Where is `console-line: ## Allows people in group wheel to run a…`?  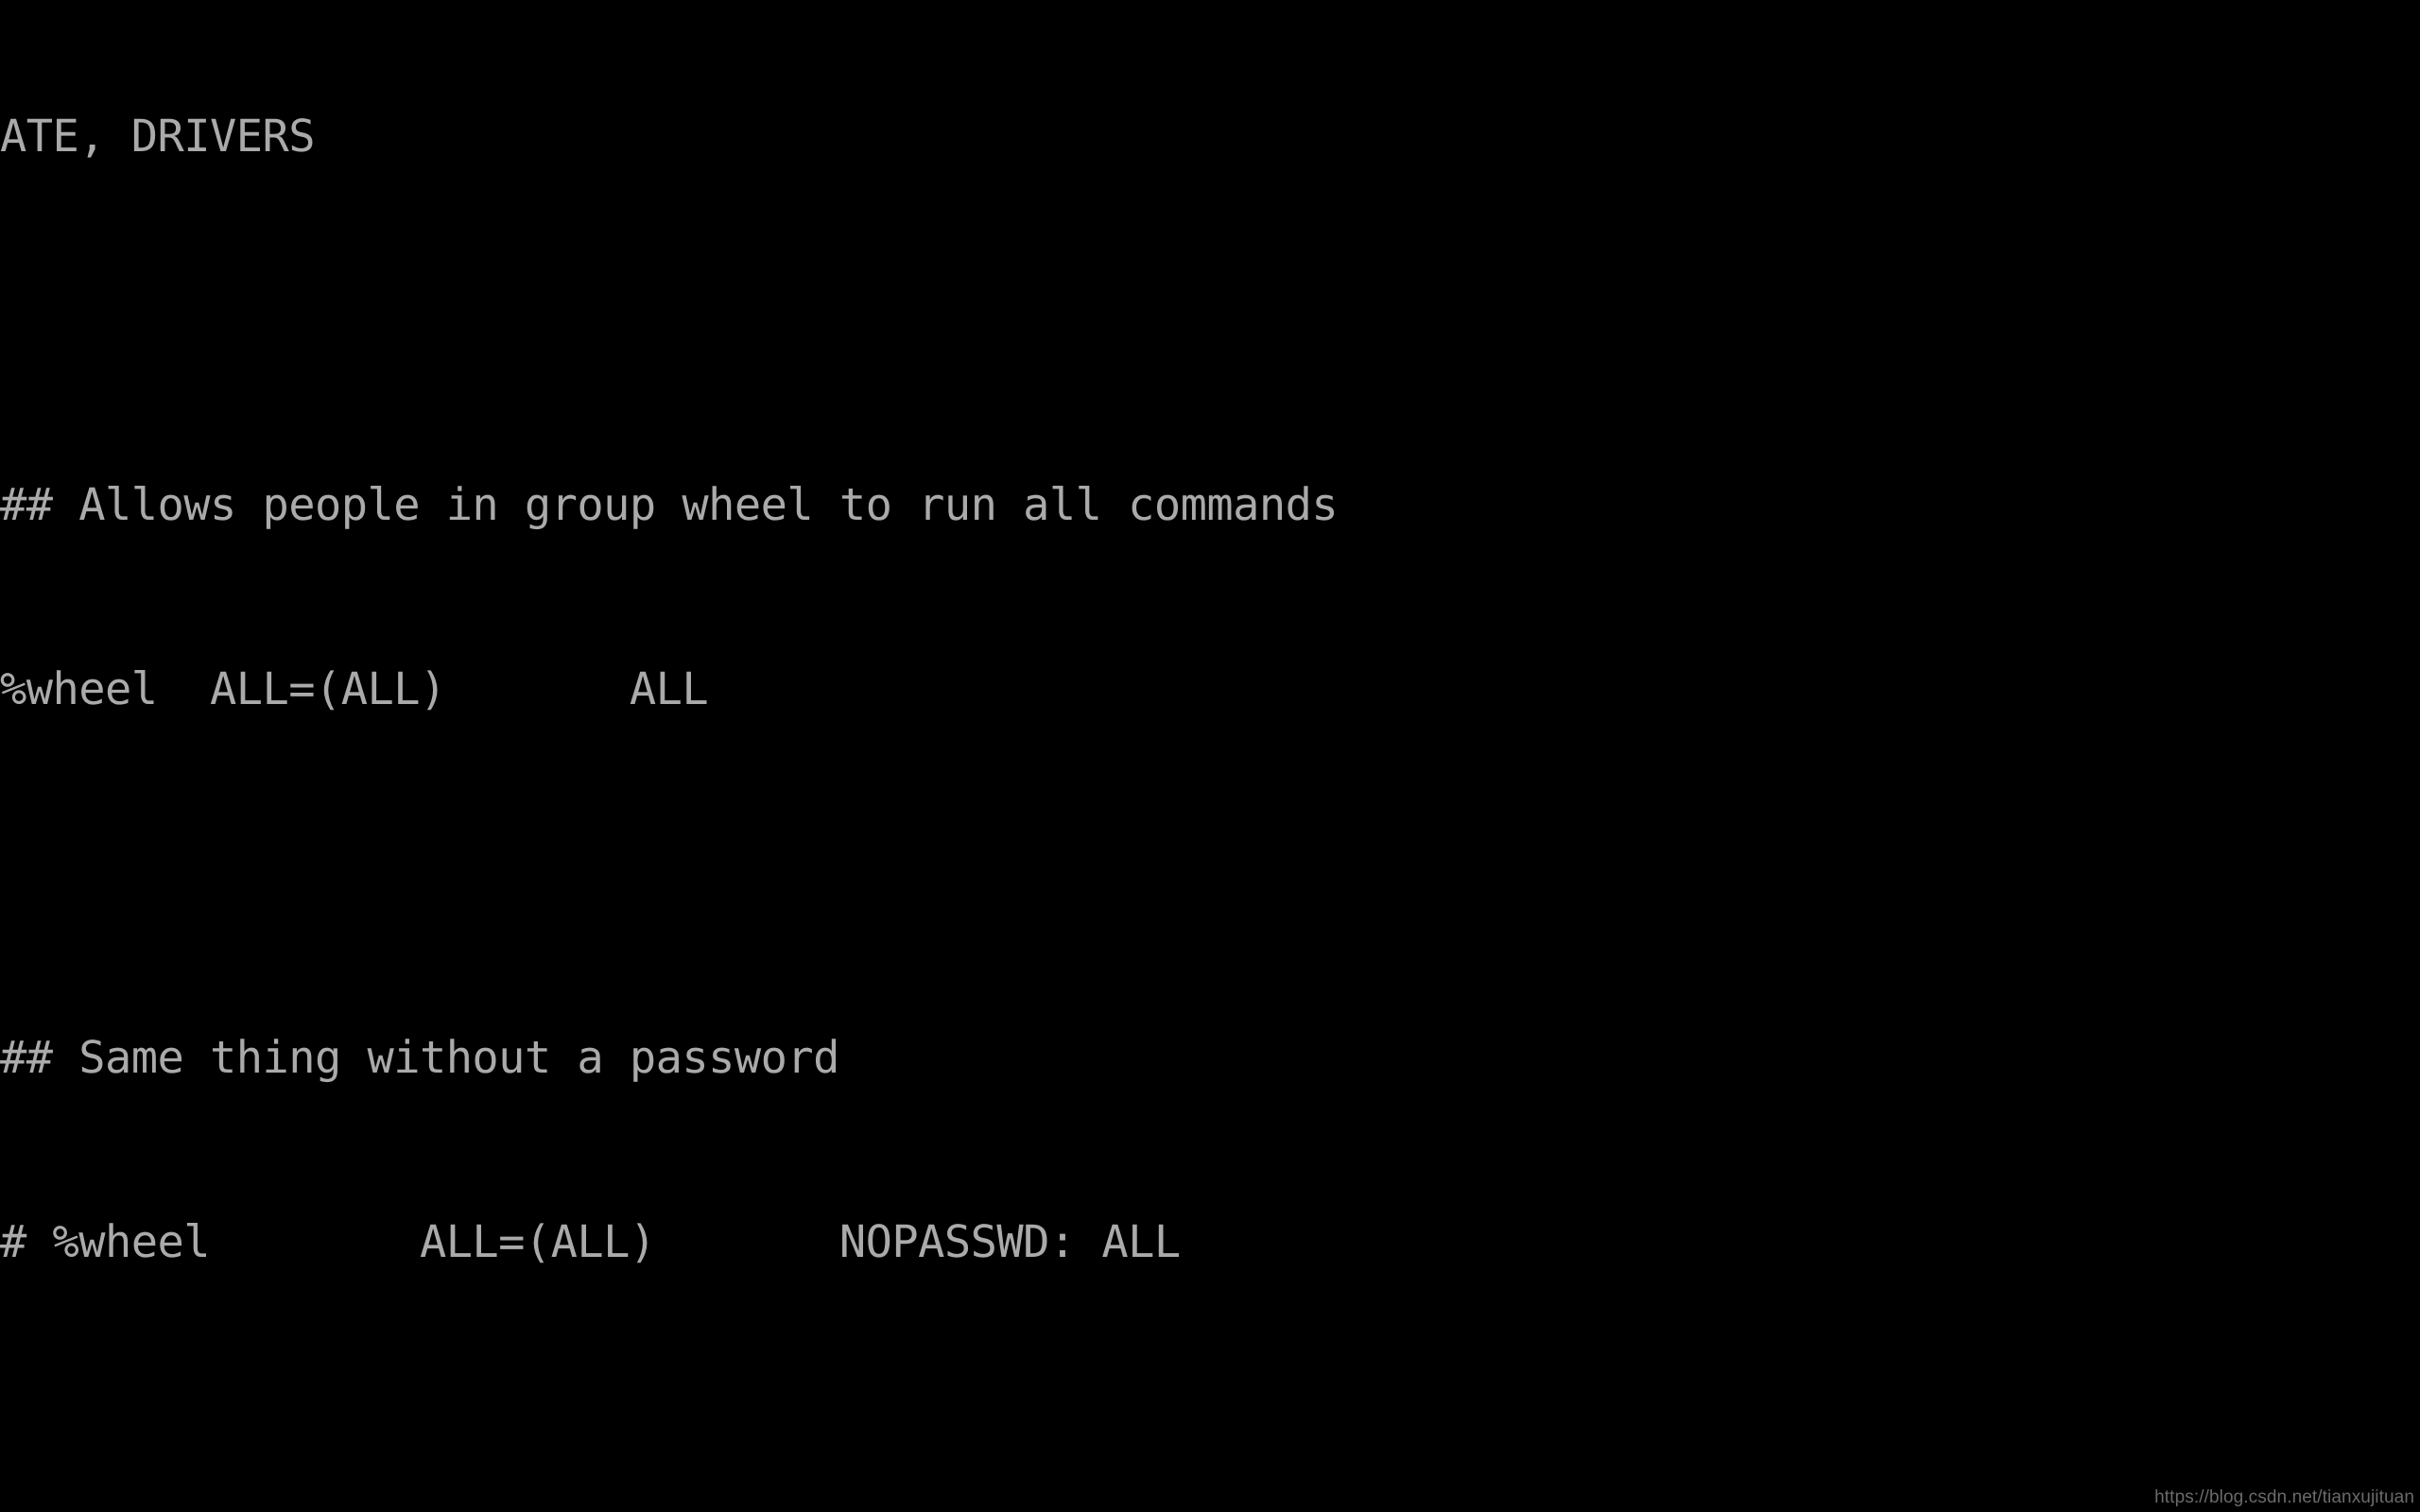 console-line: ## Allows people in group wheel to run a… is located at coordinates (669, 505).